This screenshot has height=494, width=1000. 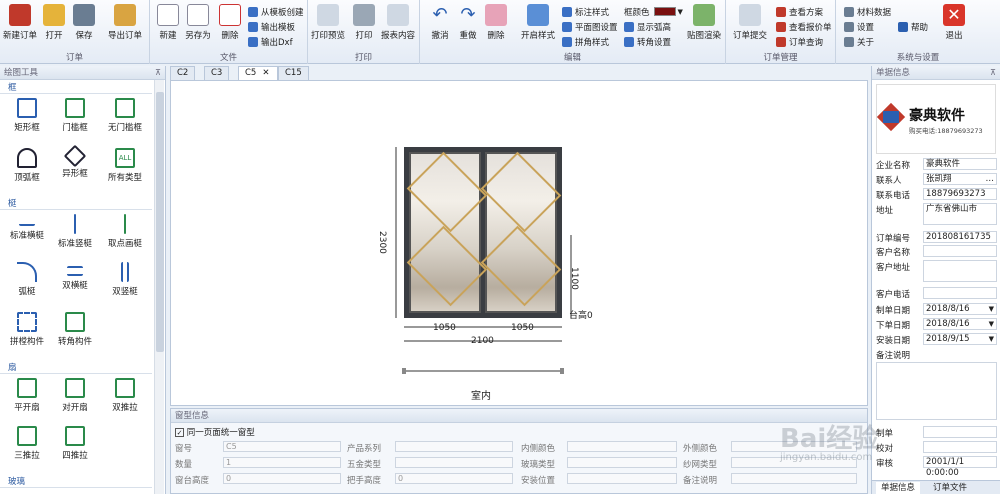 I want to click on tab-c3: C3, so click(x=217, y=73).